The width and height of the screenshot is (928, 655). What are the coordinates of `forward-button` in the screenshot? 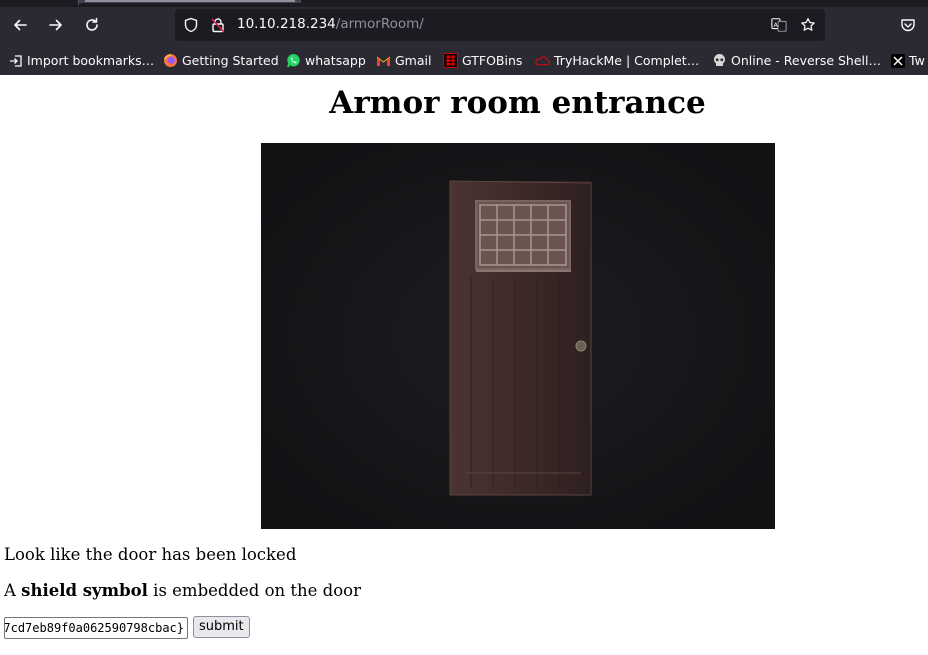 It's located at (56, 25).